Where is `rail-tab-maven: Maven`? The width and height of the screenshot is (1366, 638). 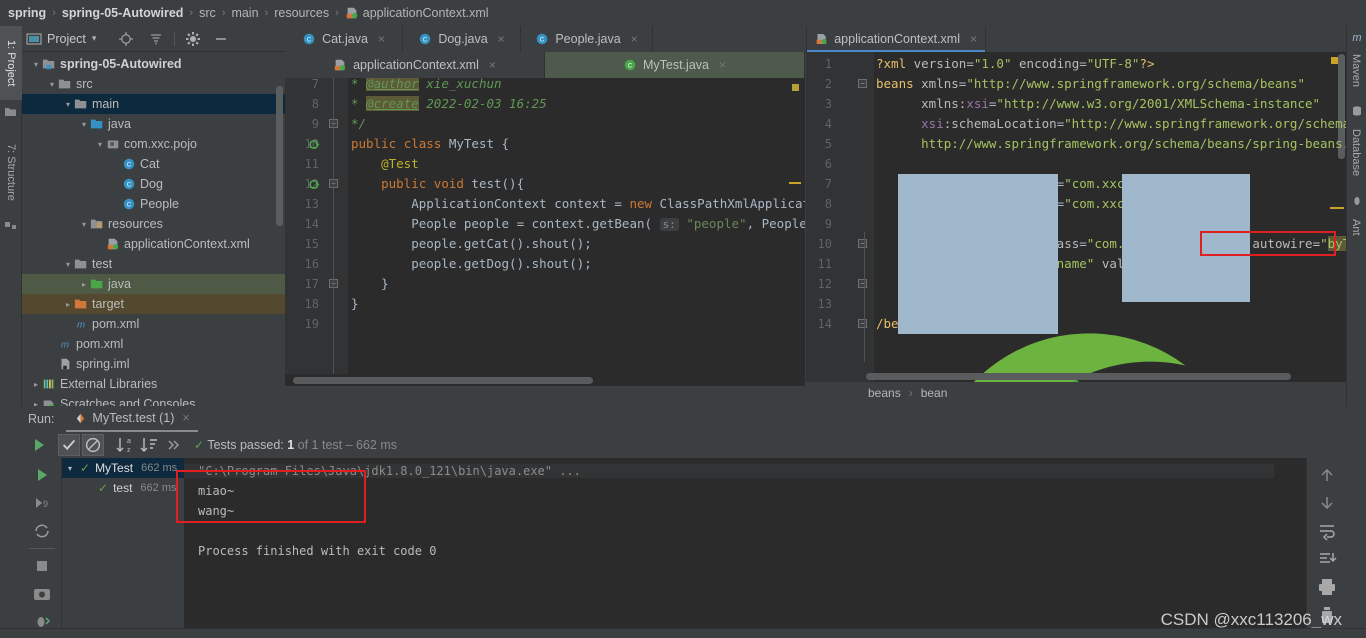
rail-tab-maven: Maven is located at coordinates (1356, 71).